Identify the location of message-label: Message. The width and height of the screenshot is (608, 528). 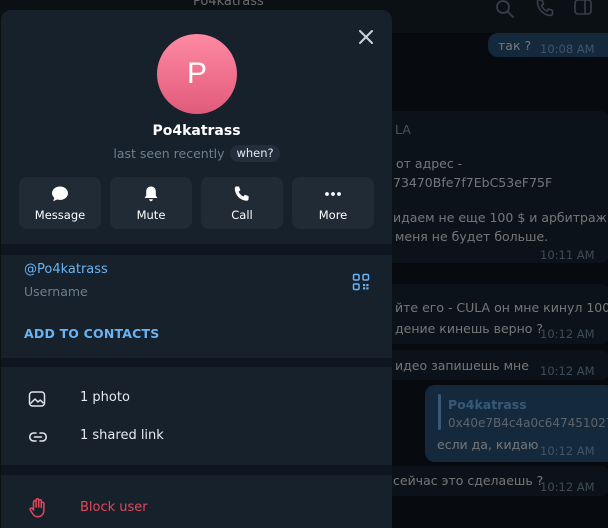
(60, 215).